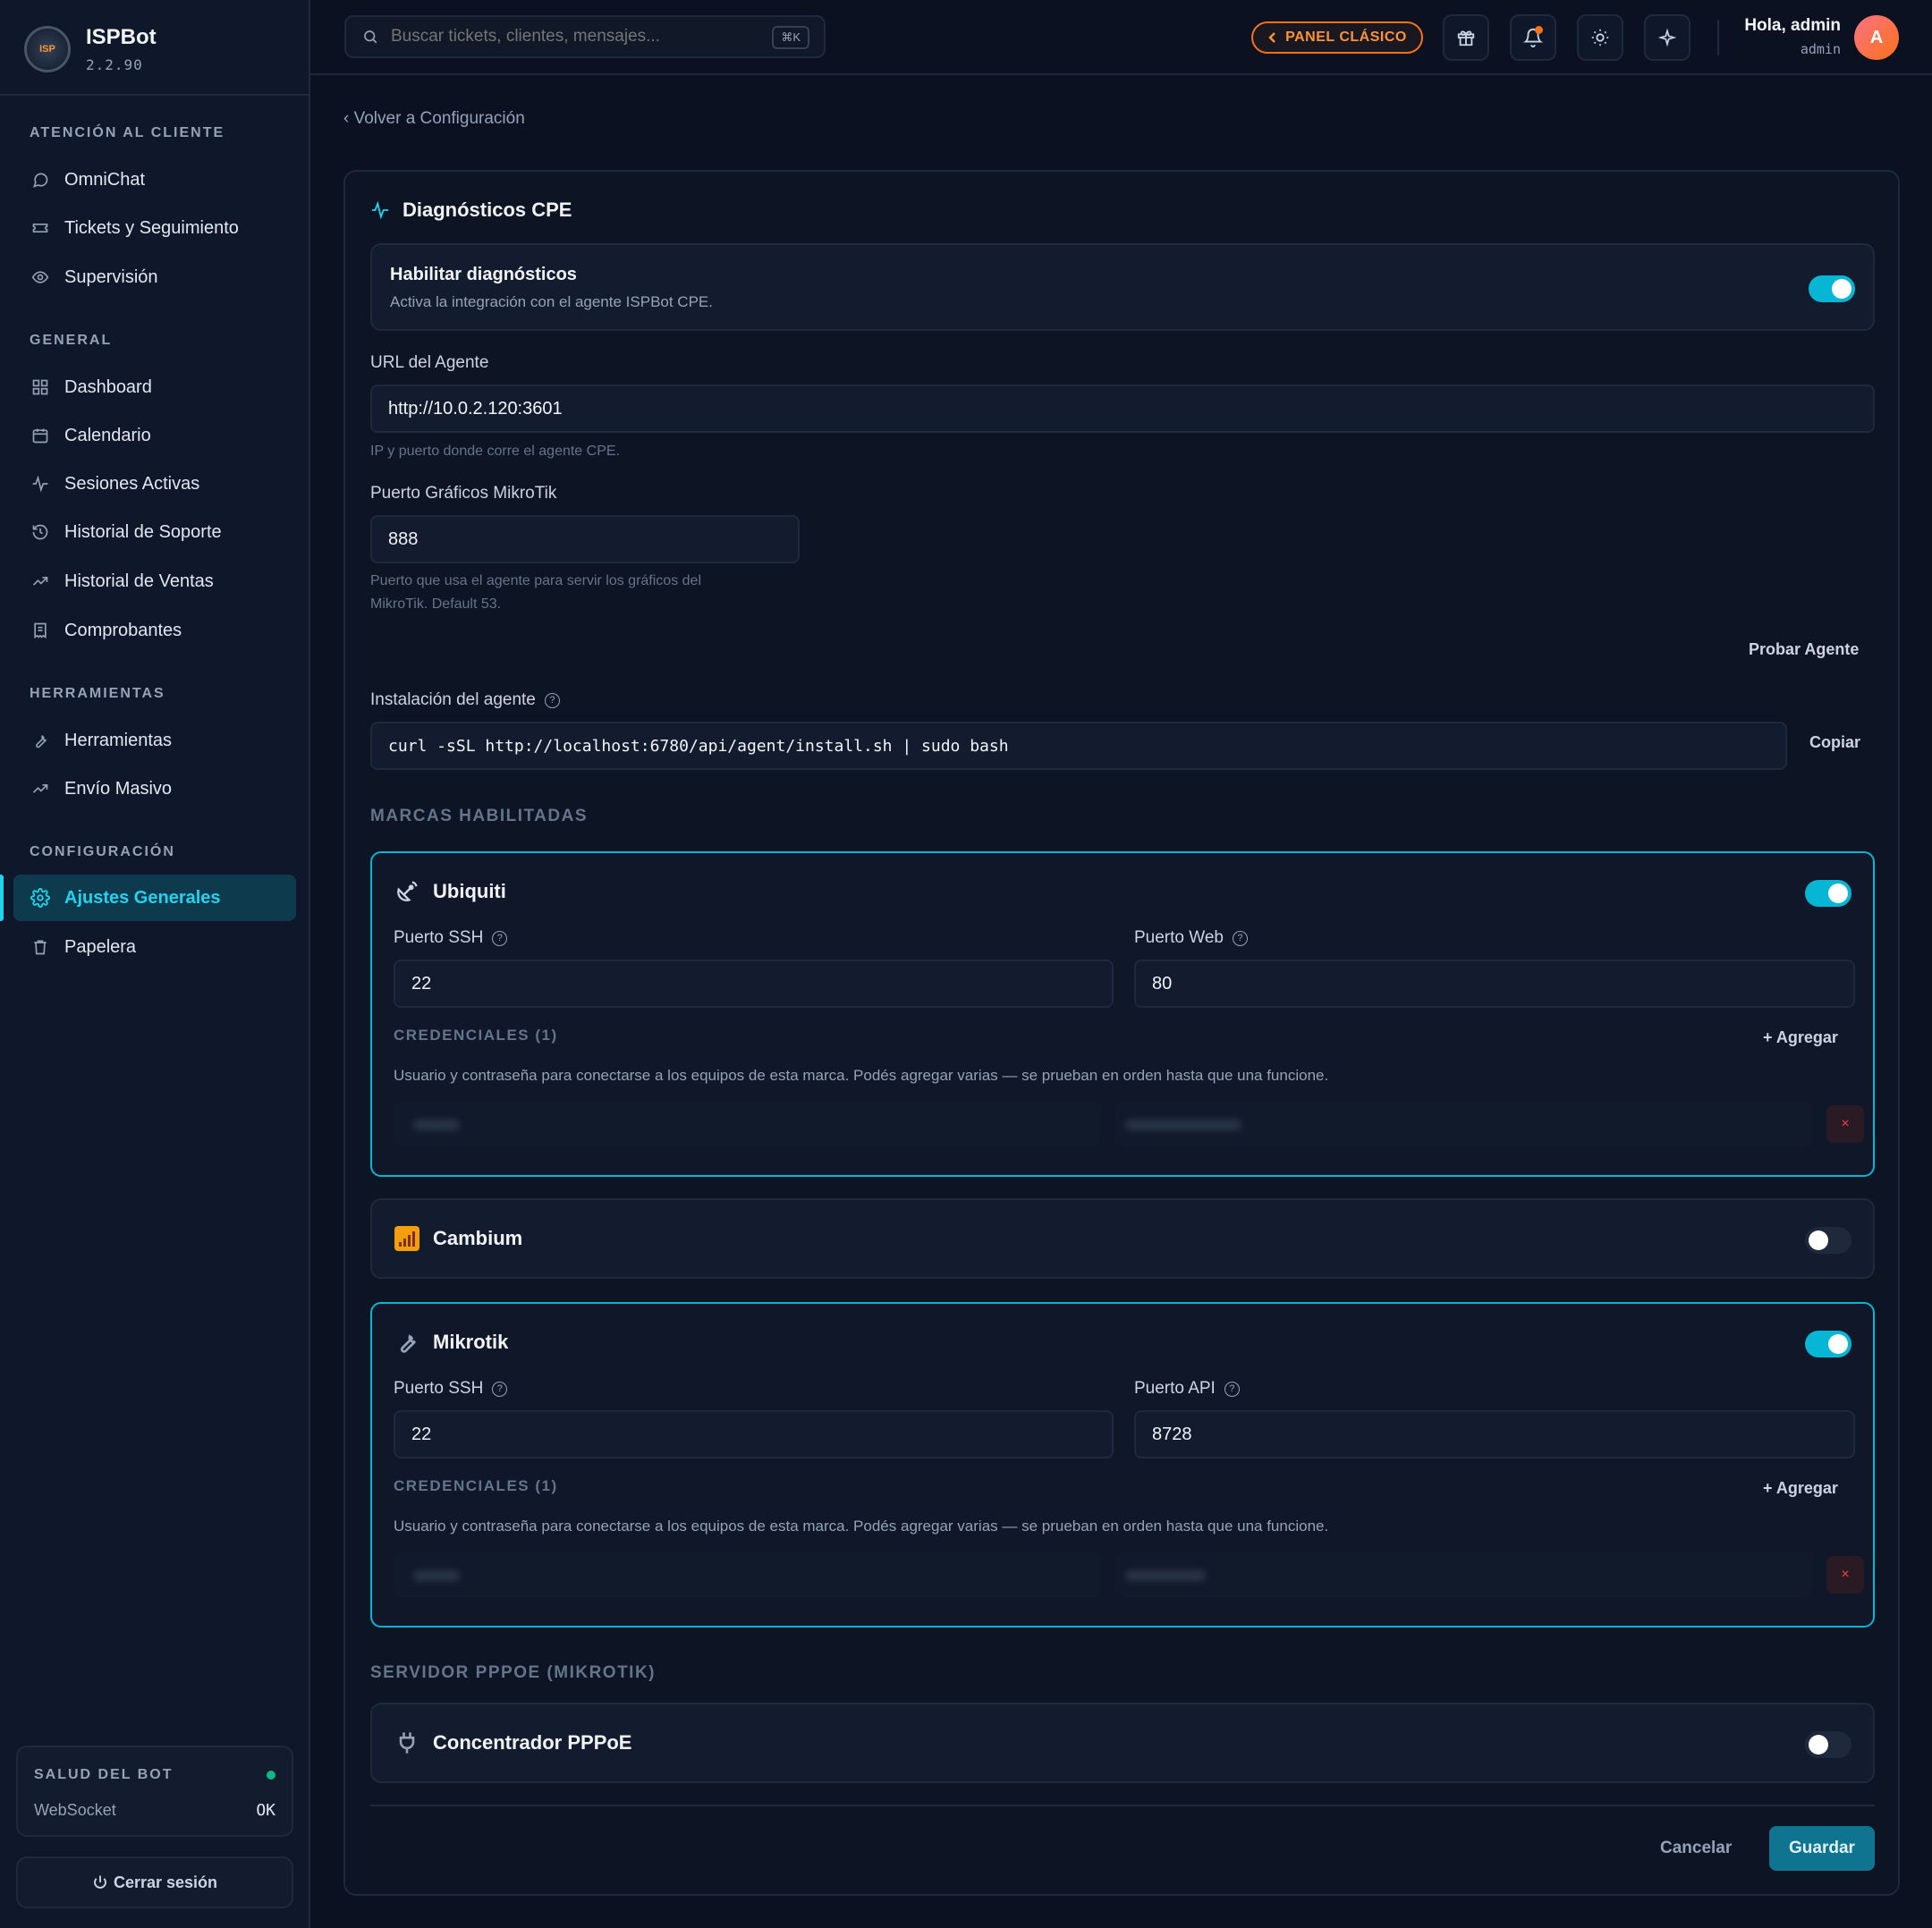 The height and width of the screenshot is (1928, 1932). I want to click on cambium-toggle, so click(1828, 1240).